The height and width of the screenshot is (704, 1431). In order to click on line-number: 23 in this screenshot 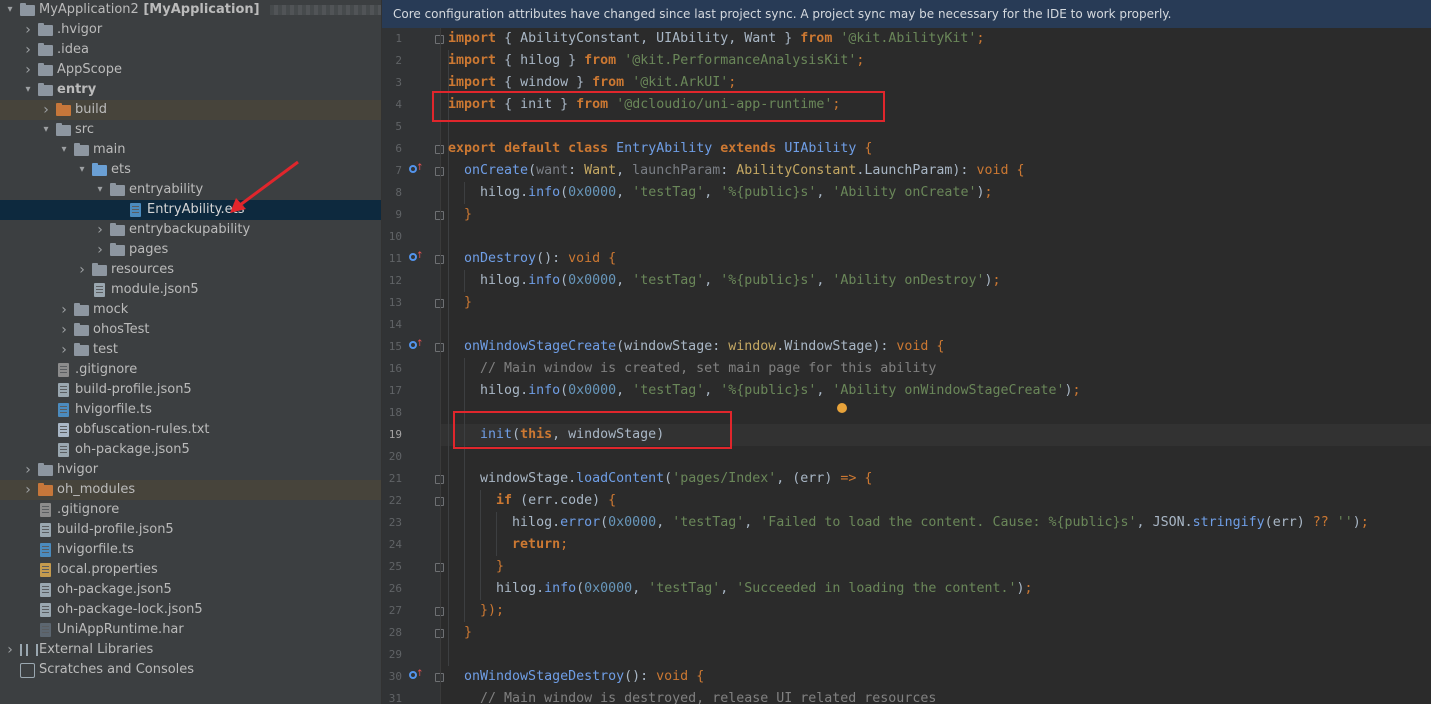, I will do `click(395, 522)`.